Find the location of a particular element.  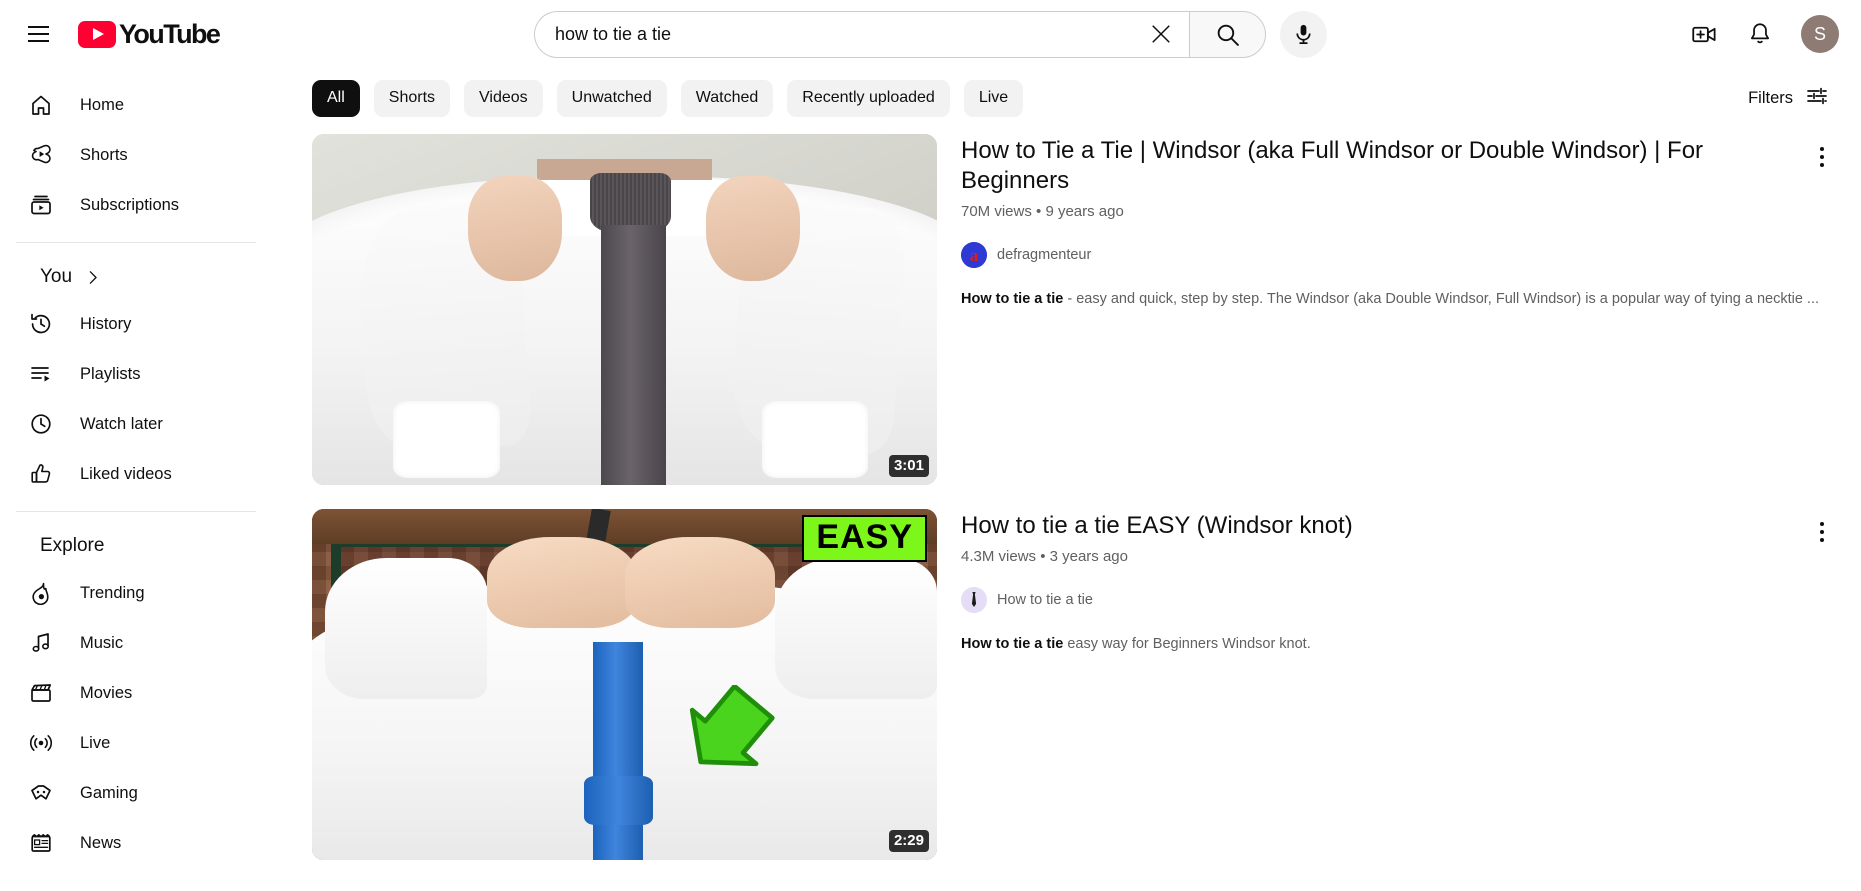

sidebar-item-playlists: Playlists is located at coordinates (136, 374).